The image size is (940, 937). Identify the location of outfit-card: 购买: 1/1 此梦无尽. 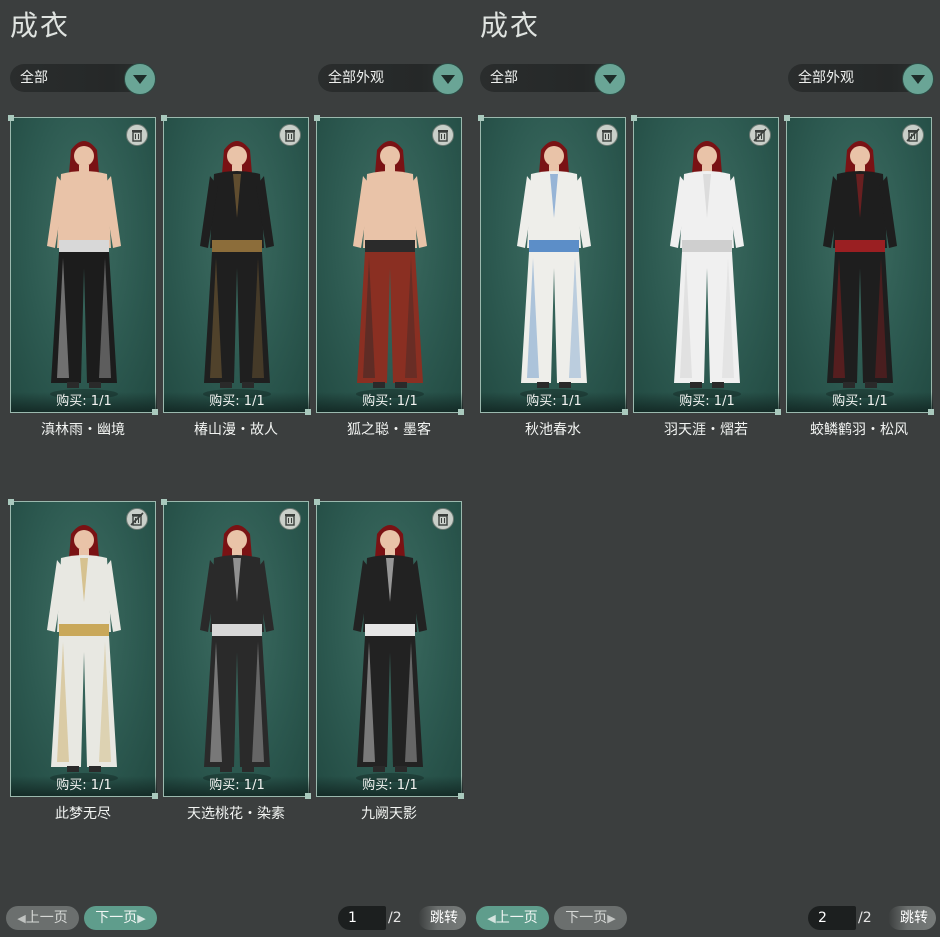
(83, 660).